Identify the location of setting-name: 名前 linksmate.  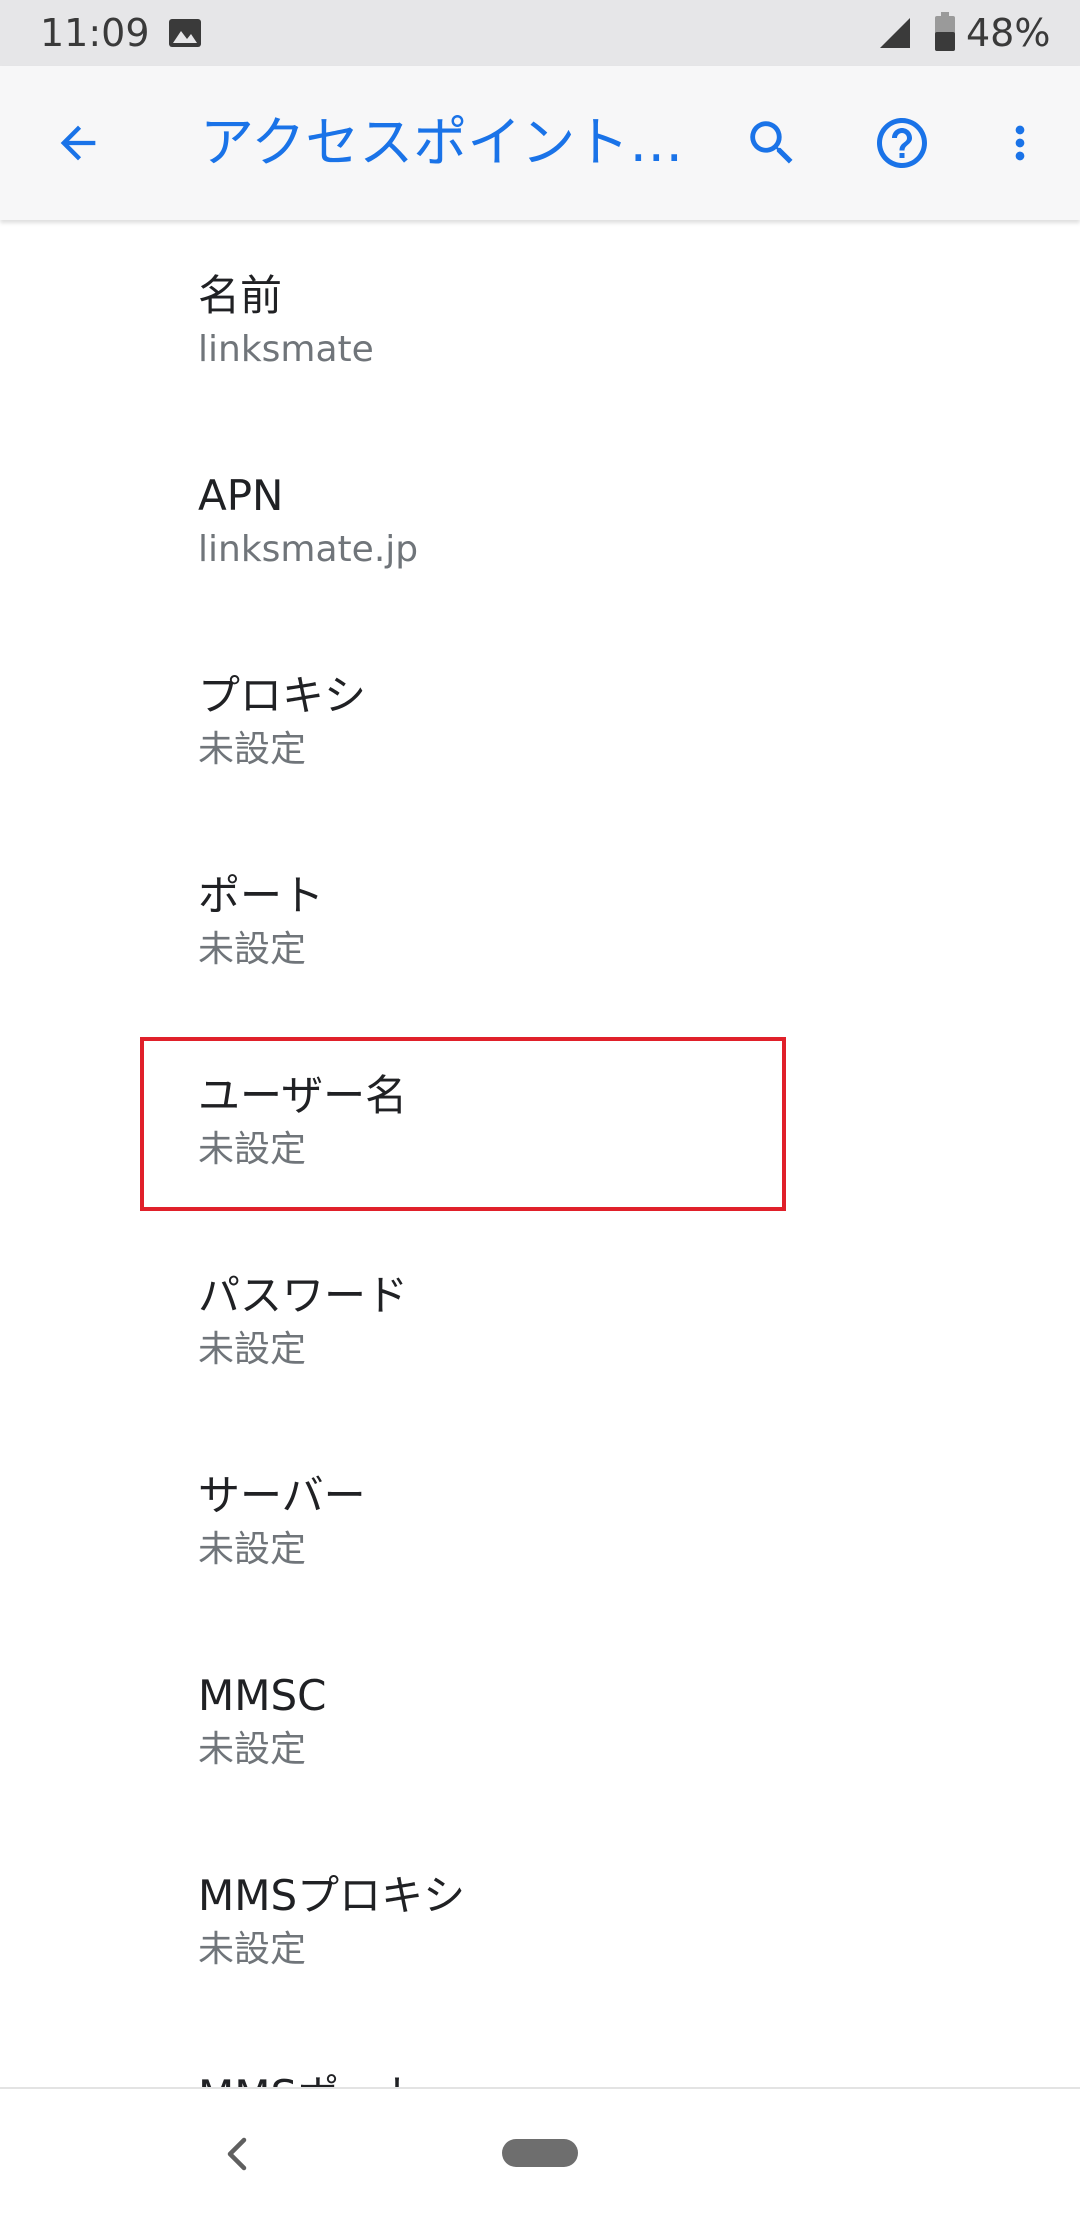
(540, 320).